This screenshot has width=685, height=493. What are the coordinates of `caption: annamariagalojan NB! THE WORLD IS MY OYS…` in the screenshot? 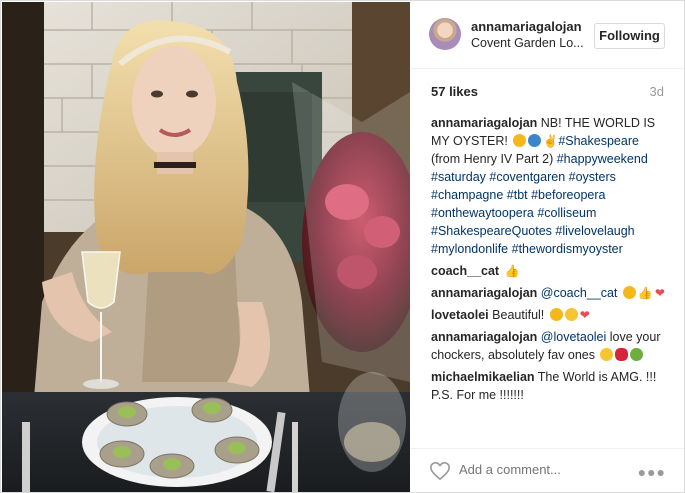 It's located at (550, 186).